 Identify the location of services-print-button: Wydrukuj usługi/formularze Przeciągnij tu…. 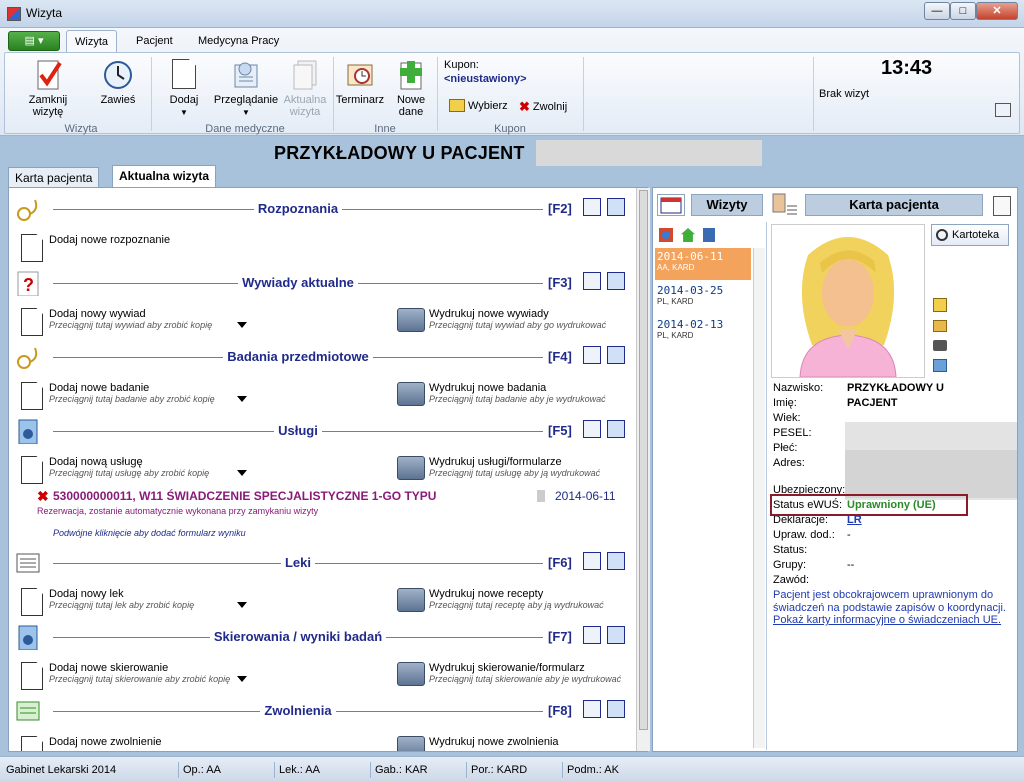
(498, 468).